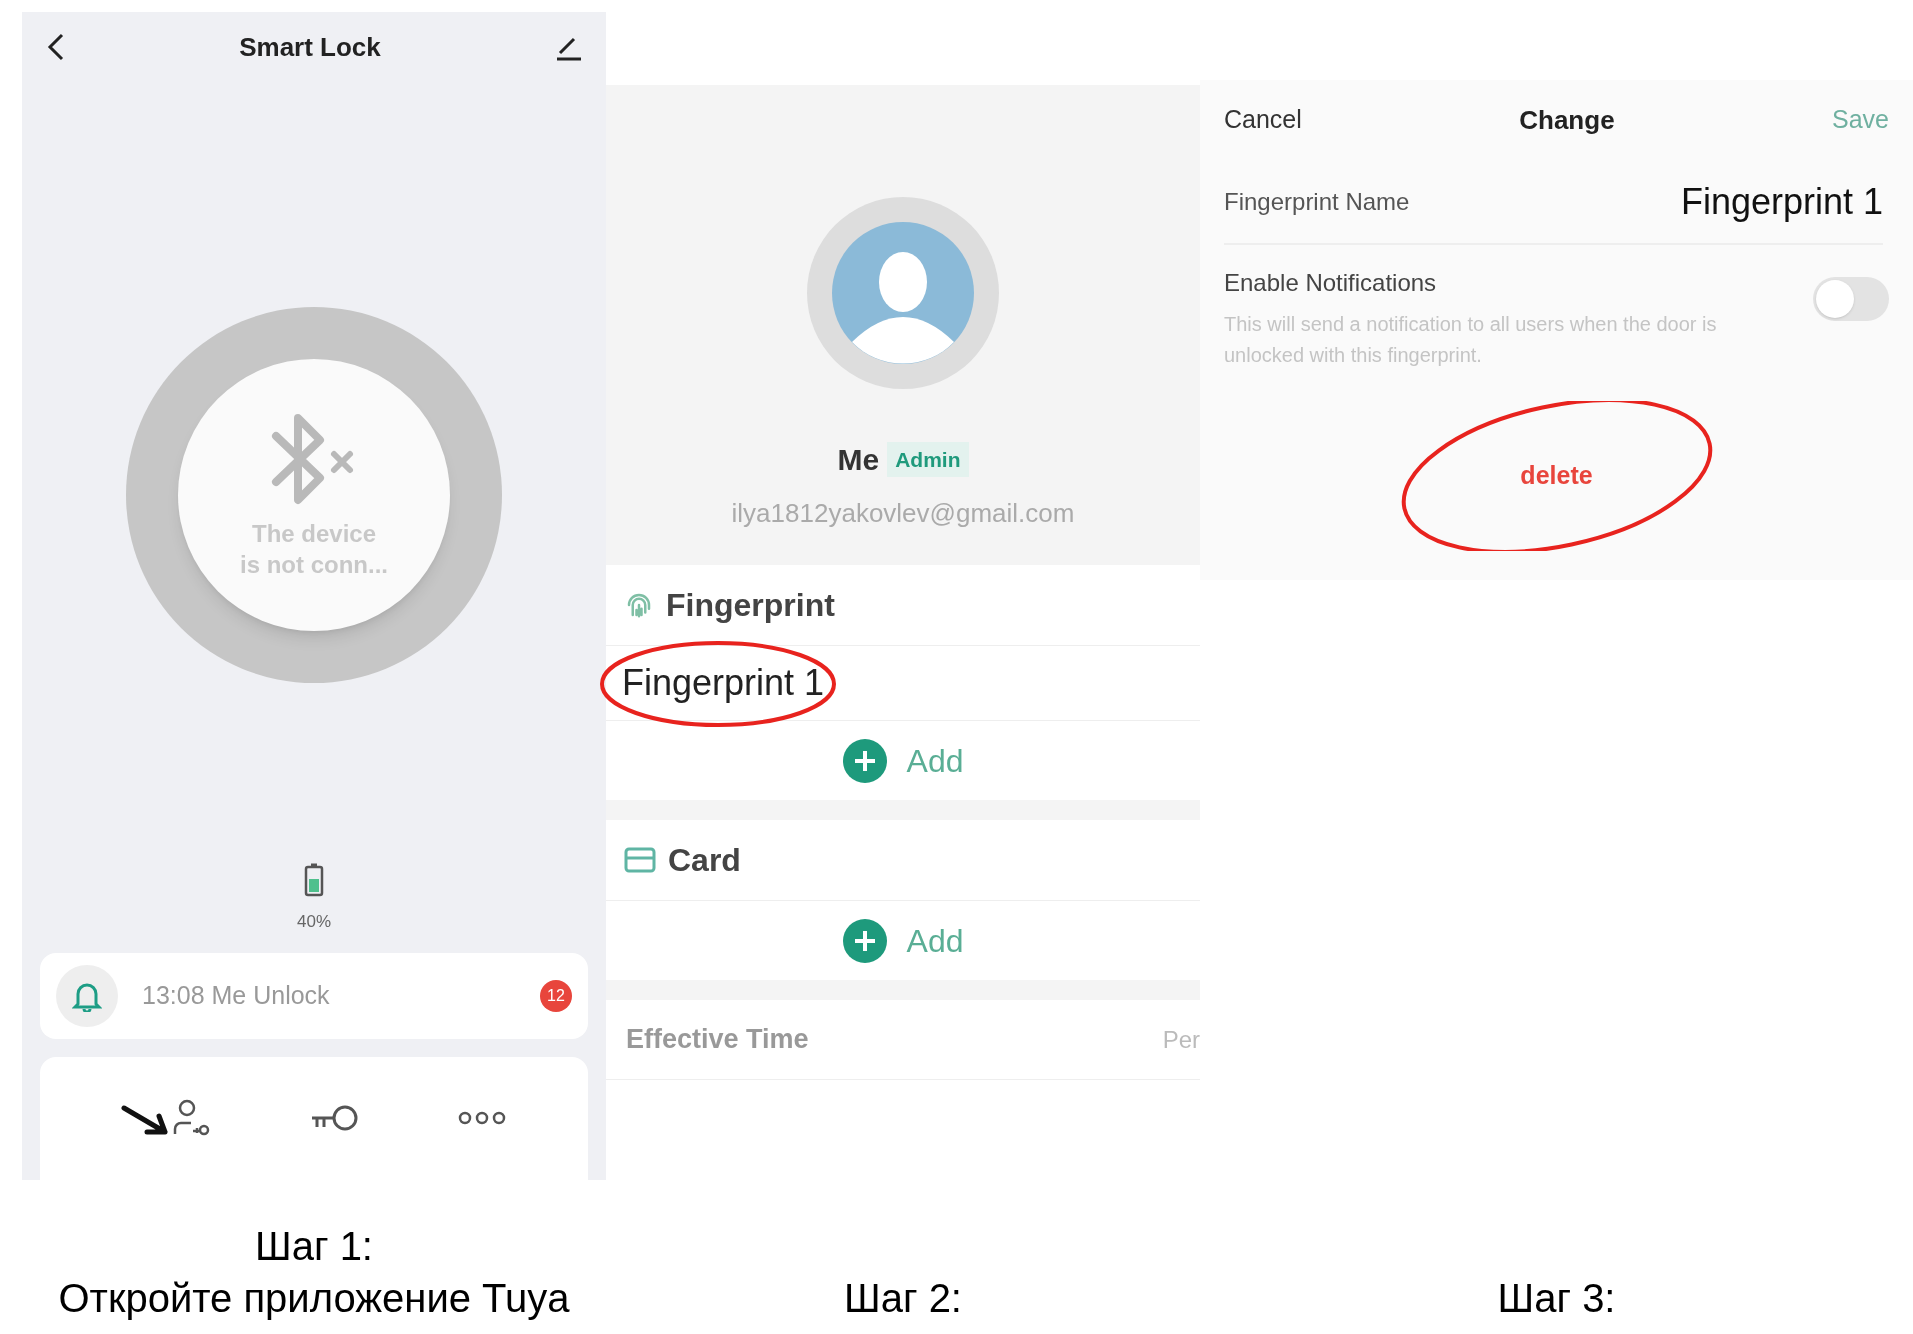  What do you see at coordinates (1781, 201) in the screenshot?
I see `name-field: Fingerprint 1` at bounding box center [1781, 201].